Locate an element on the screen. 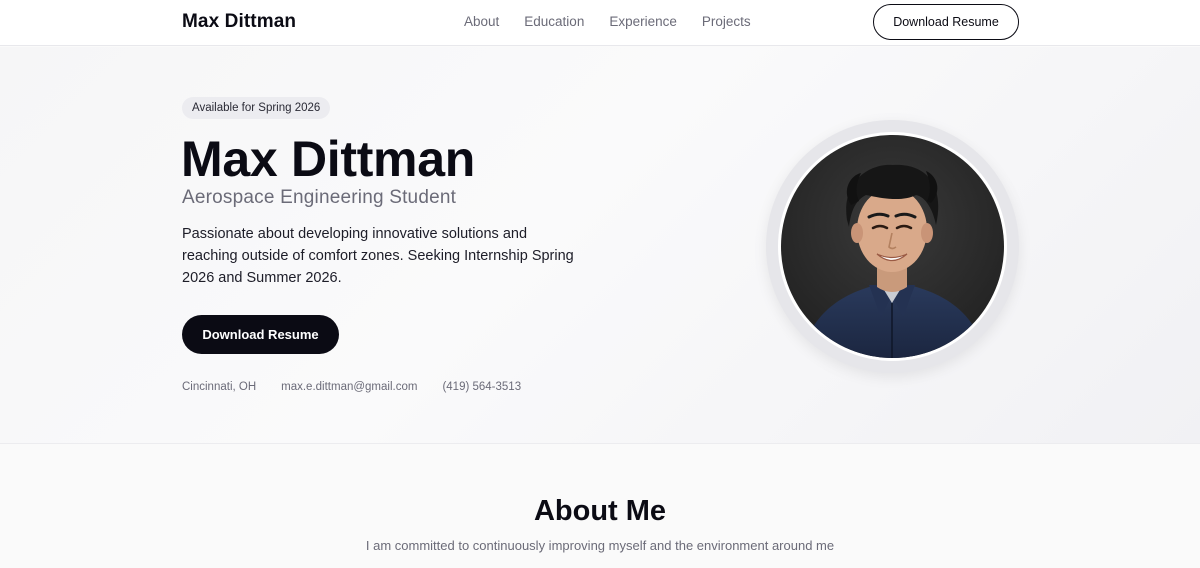  hero-name: Max Dittman is located at coordinates (328, 159).